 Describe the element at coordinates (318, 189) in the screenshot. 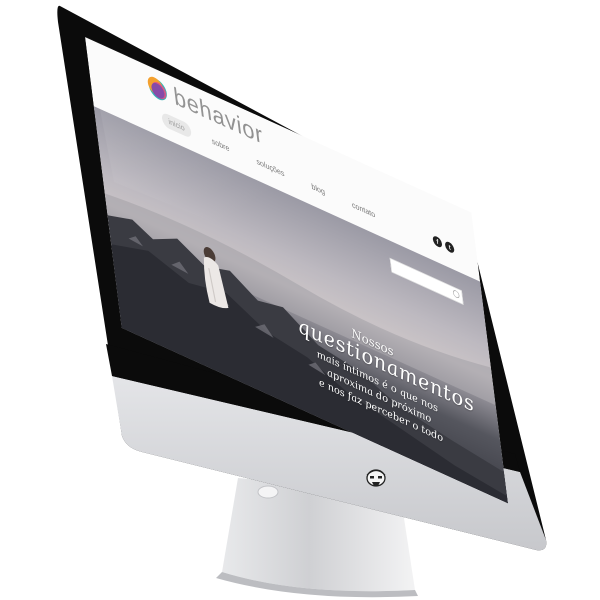

I see `nav-item-blog: blog` at that location.